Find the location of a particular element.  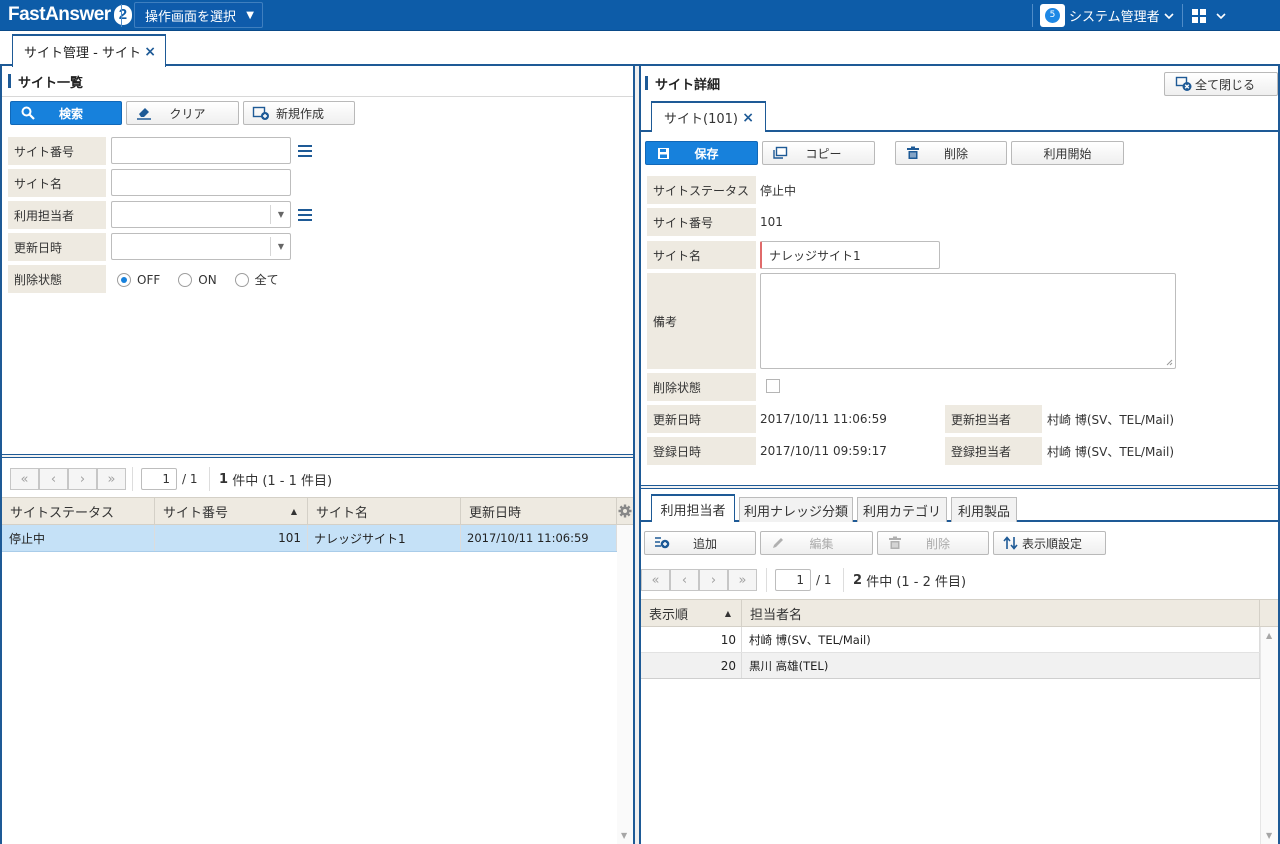

order-setting-button: 表示順設定 is located at coordinates (1049, 543).